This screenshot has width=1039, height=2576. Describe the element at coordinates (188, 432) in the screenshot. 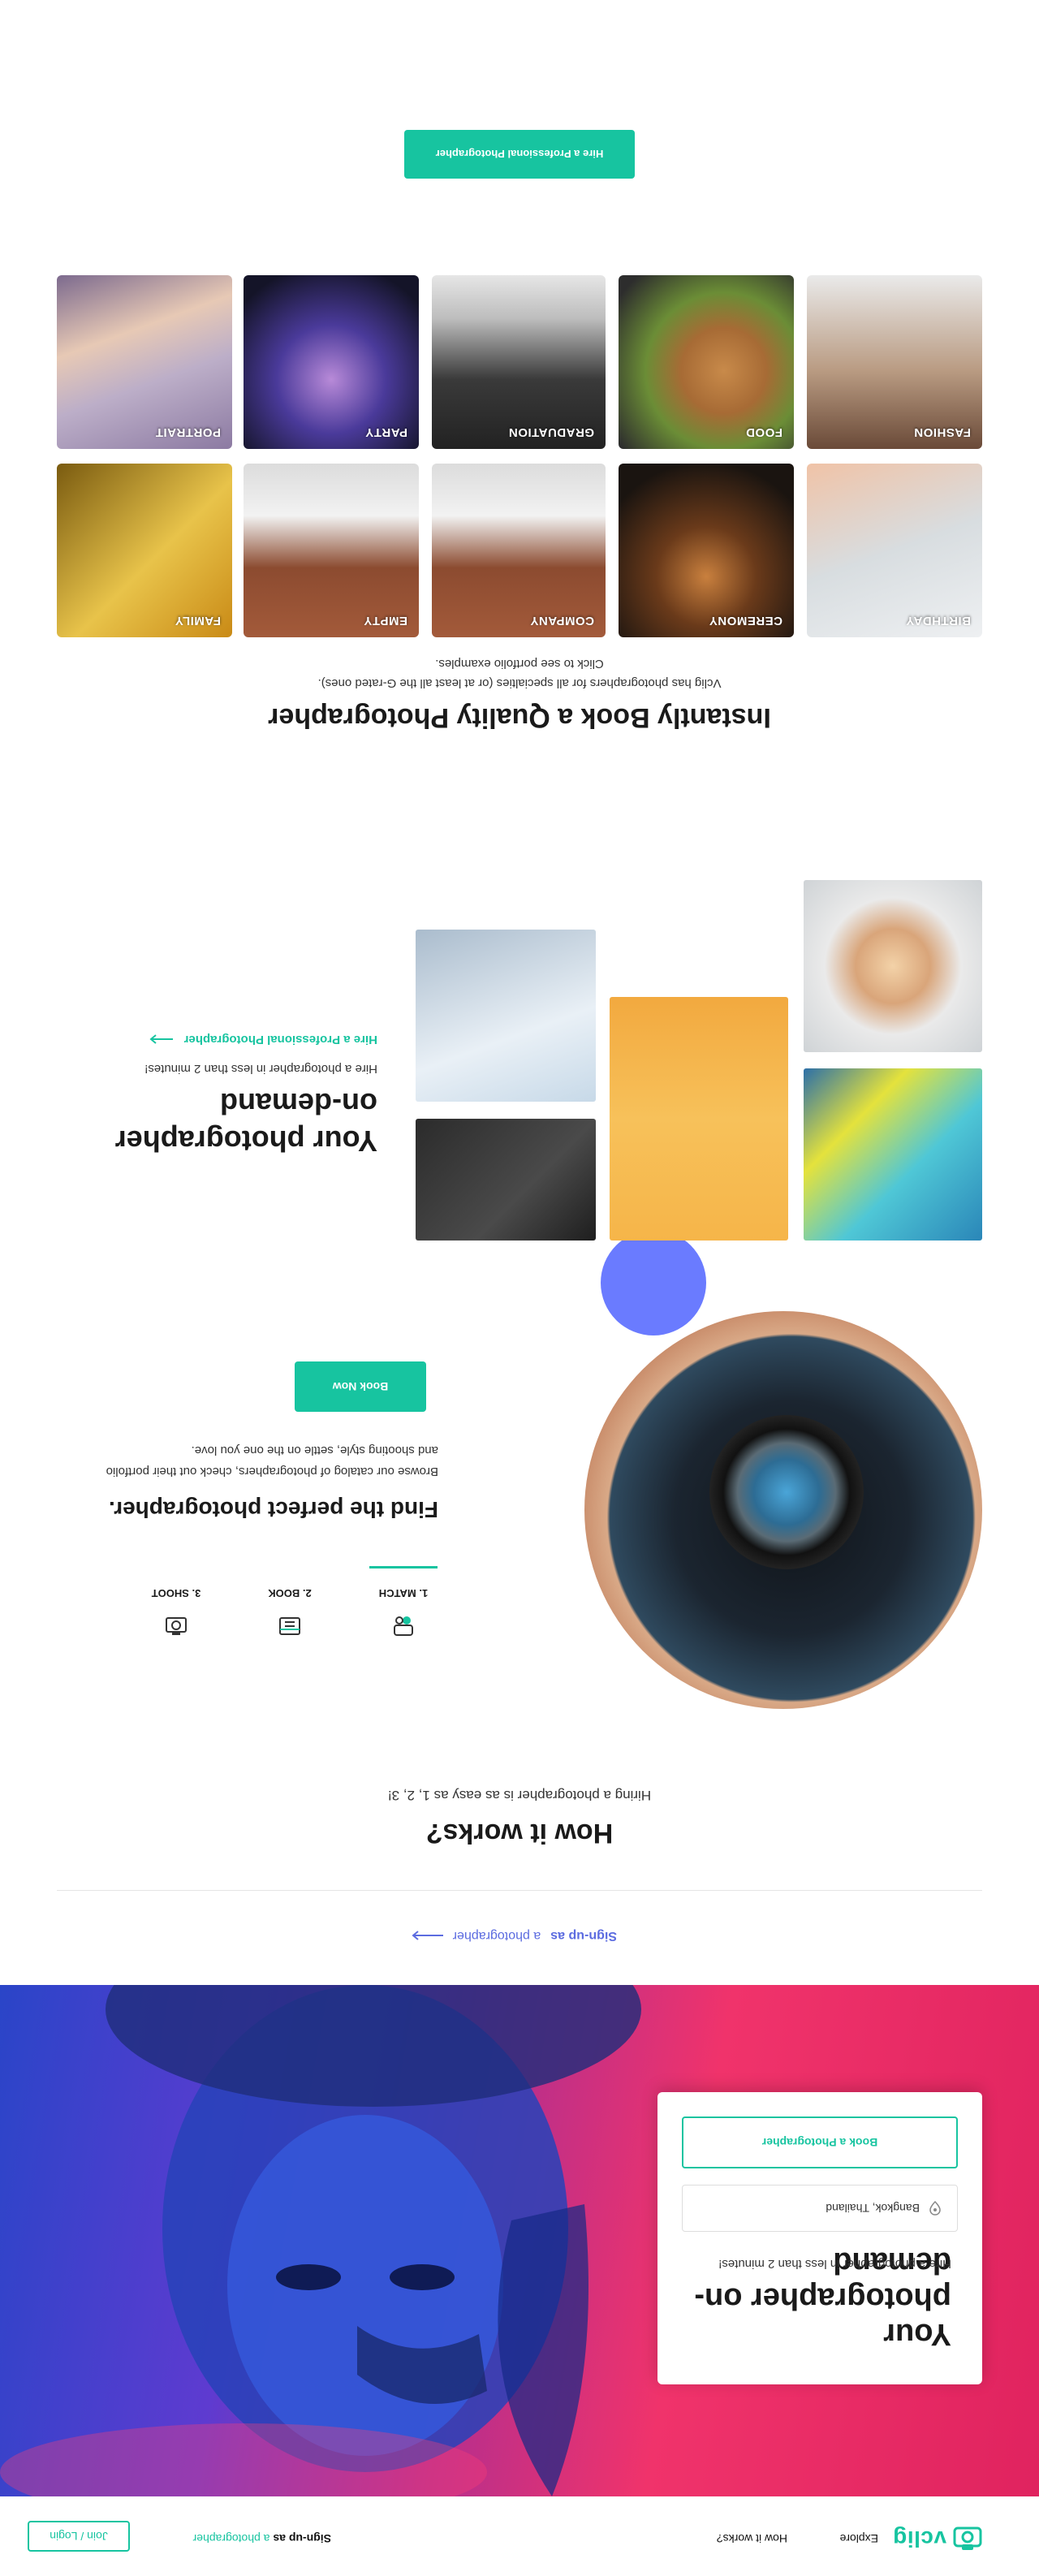

I see `category-label: PORTRAIT` at that location.